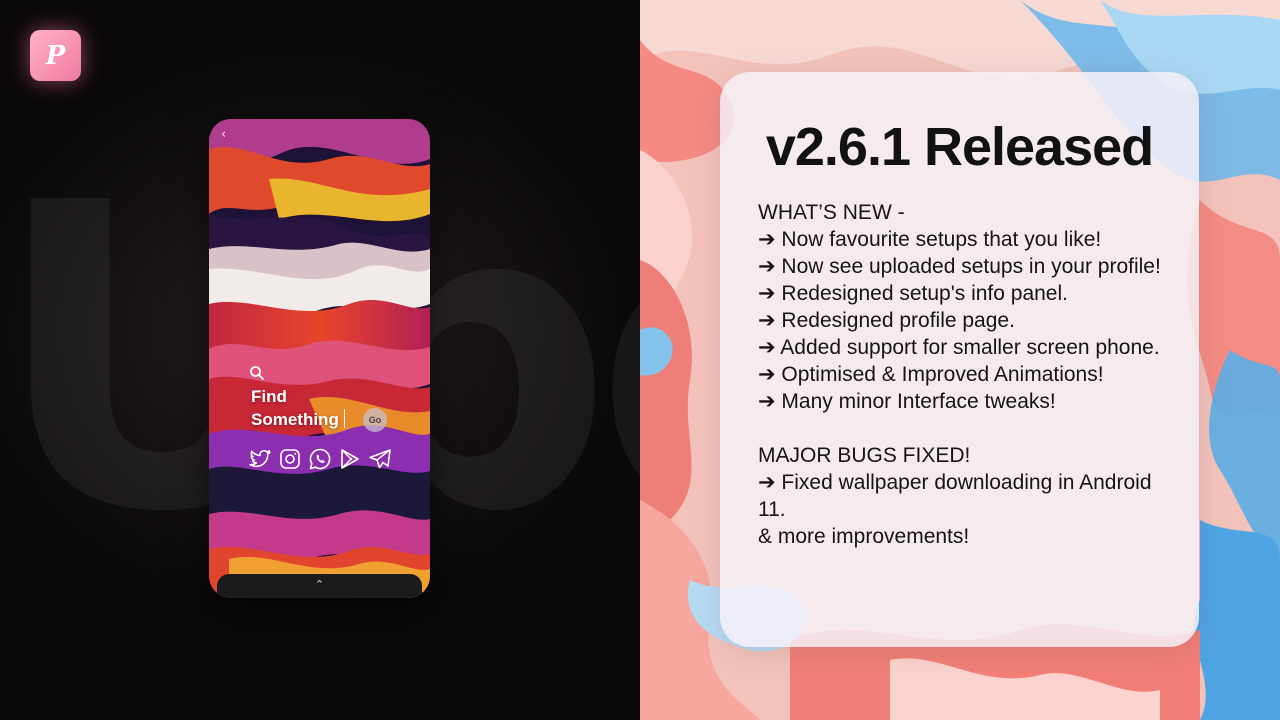 This screenshot has width=1280, height=720. Describe the element at coordinates (344, 418) in the screenshot. I see `text-caret` at that location.